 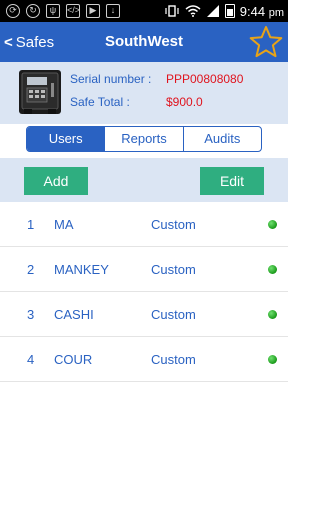 I want to click on user-number: 4, so click(x=31, y=359).